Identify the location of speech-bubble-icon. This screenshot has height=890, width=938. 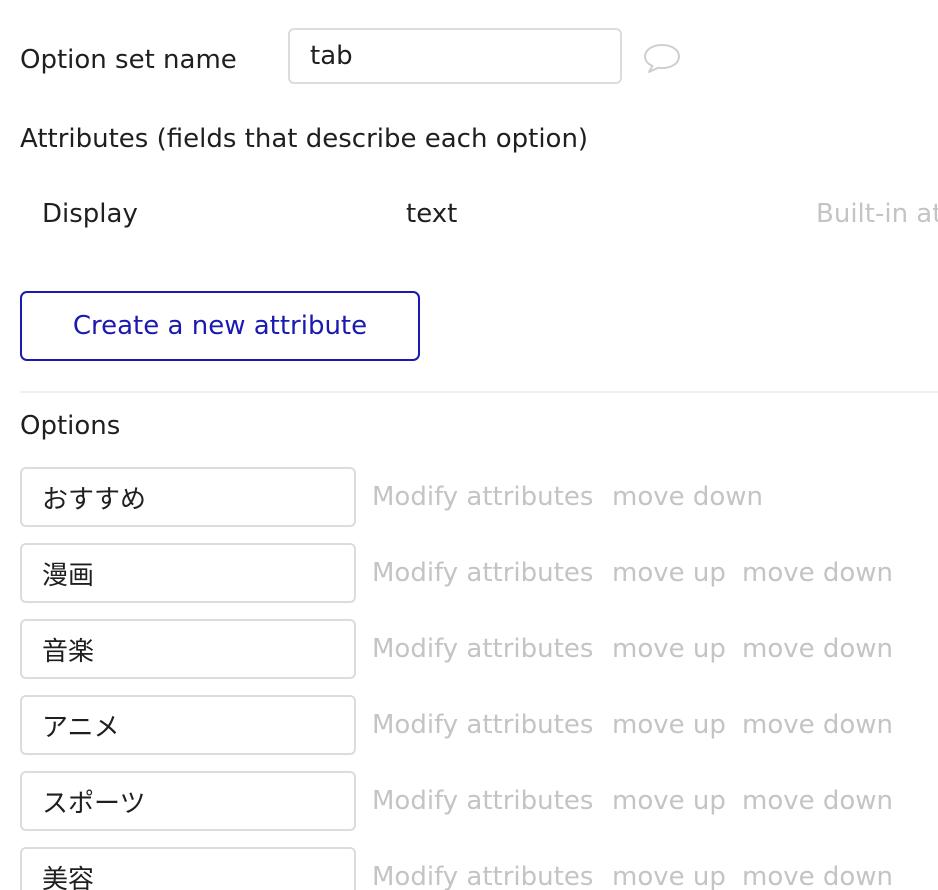
(662, 58).